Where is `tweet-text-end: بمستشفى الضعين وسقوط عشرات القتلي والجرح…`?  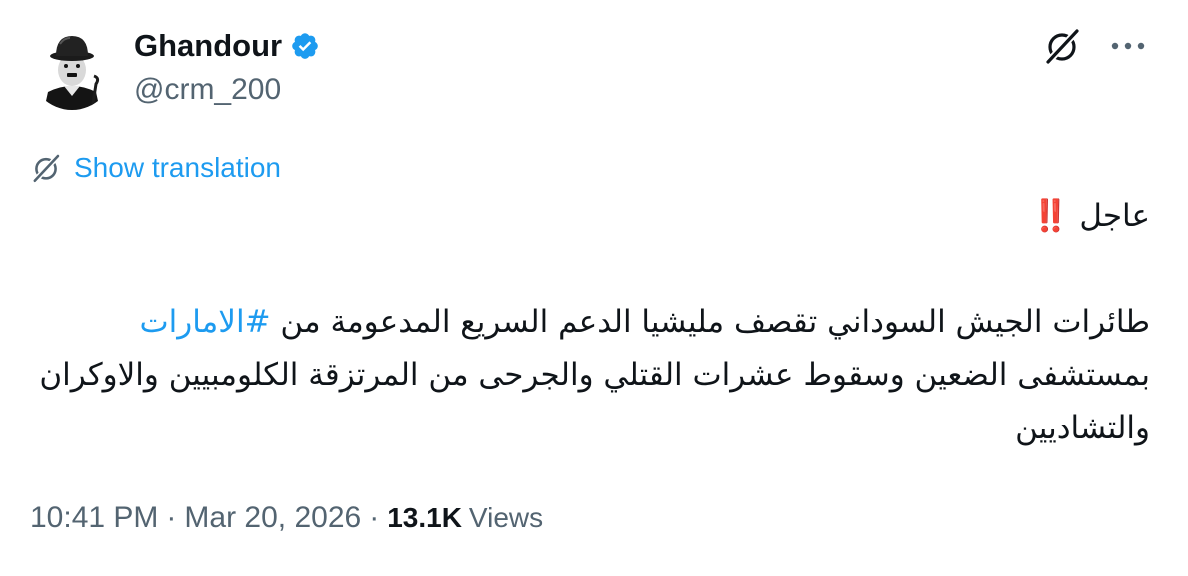 tweet-text-end: بمستشفى الضعين وسقوط عشرات القتلي والجرح… is located at coordinates (594, 401).